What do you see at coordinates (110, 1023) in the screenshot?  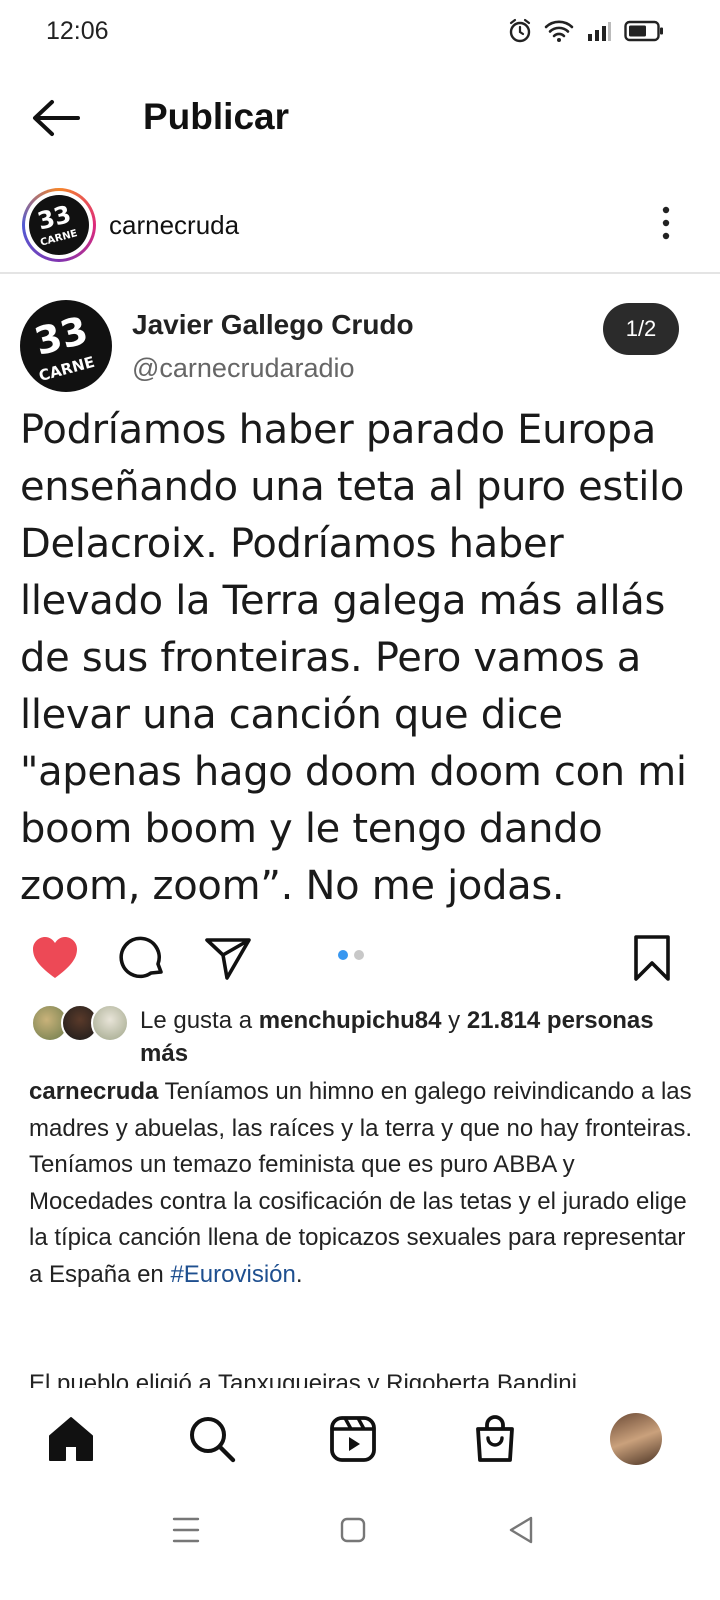 I see `liker-avatar` at bounding box center [110, 1023].